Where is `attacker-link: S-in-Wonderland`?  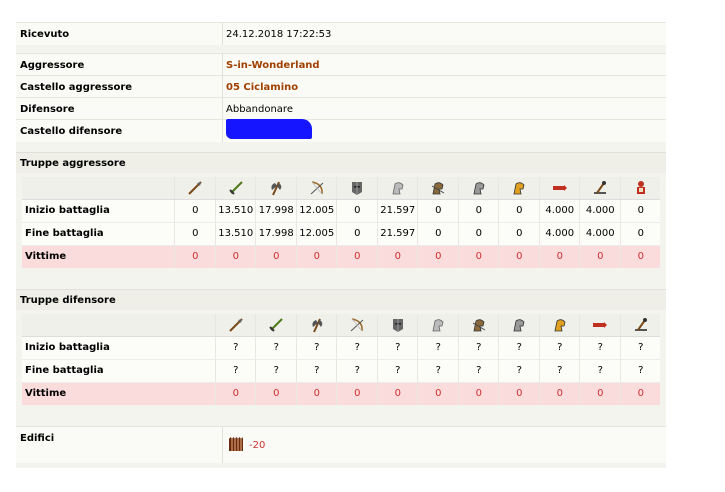
attacker-link: S-in-Wonderland is located at coordinates (273, 65).